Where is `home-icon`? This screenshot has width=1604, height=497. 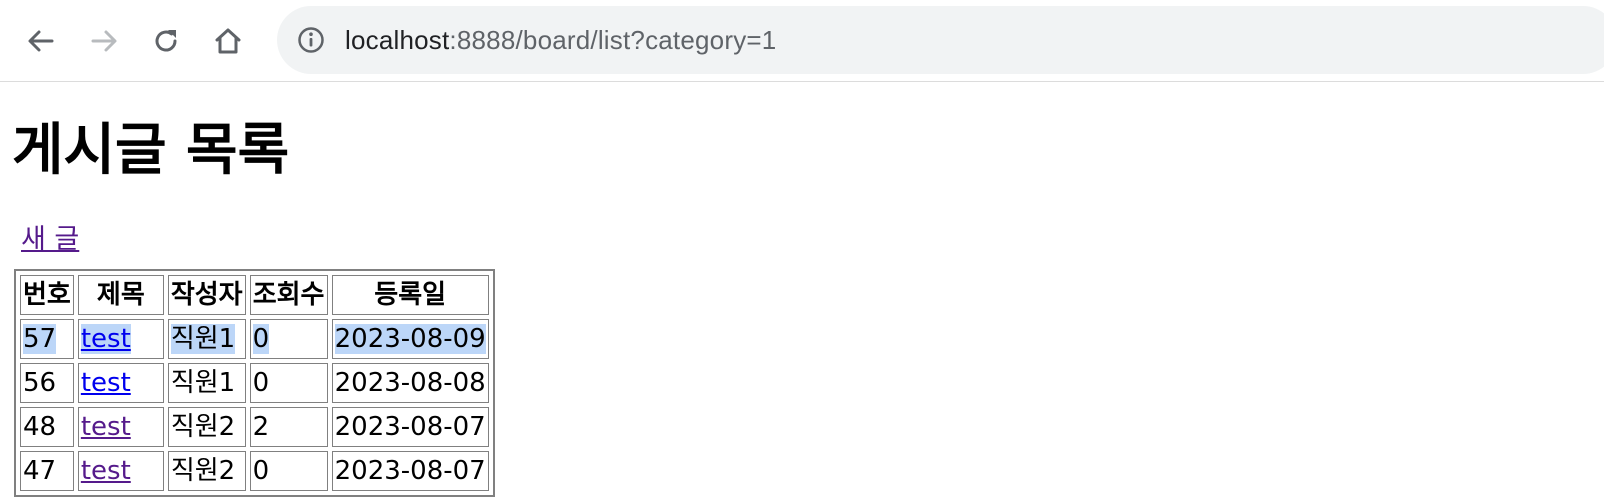
home-icon is located at coordinates (228, 41).